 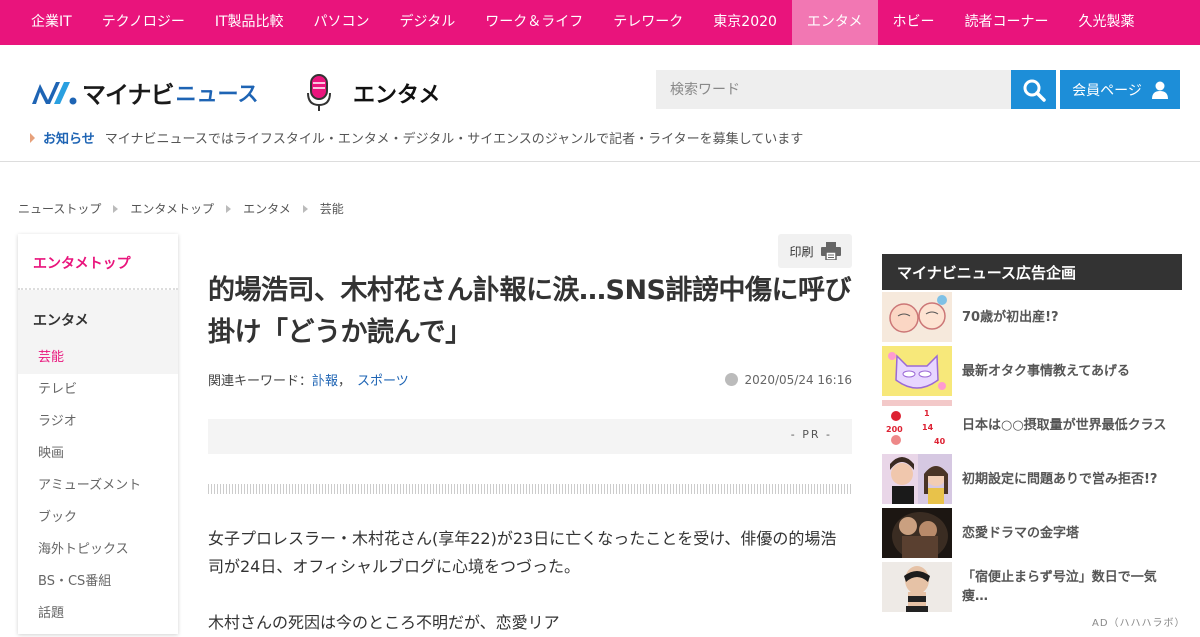 What do you see at coordinates (384, 622) in the screenshot?
I see `article-paragraph: 木村さんの死因は今のところ不明だが、恋愛リア` at bounding box center [384, 622].